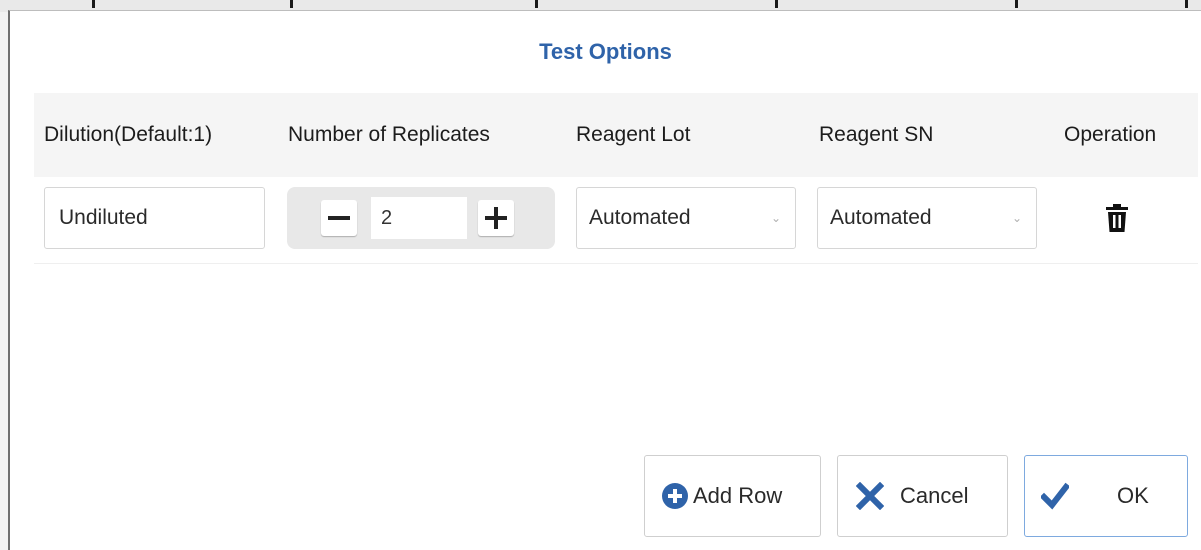 The height and width of the screenshot is (550, 1201). Describe the element at coordinates (1110, 134) in the screenshot. I see `column-header-operation: Operation` at that location.